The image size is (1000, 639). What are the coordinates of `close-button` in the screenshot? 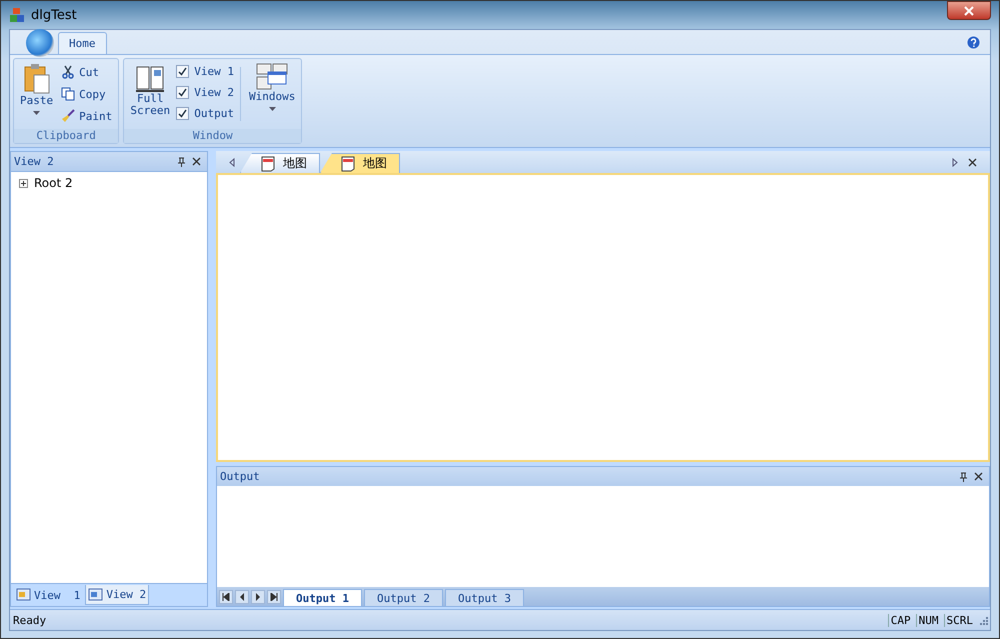 It's located at (969, 10).